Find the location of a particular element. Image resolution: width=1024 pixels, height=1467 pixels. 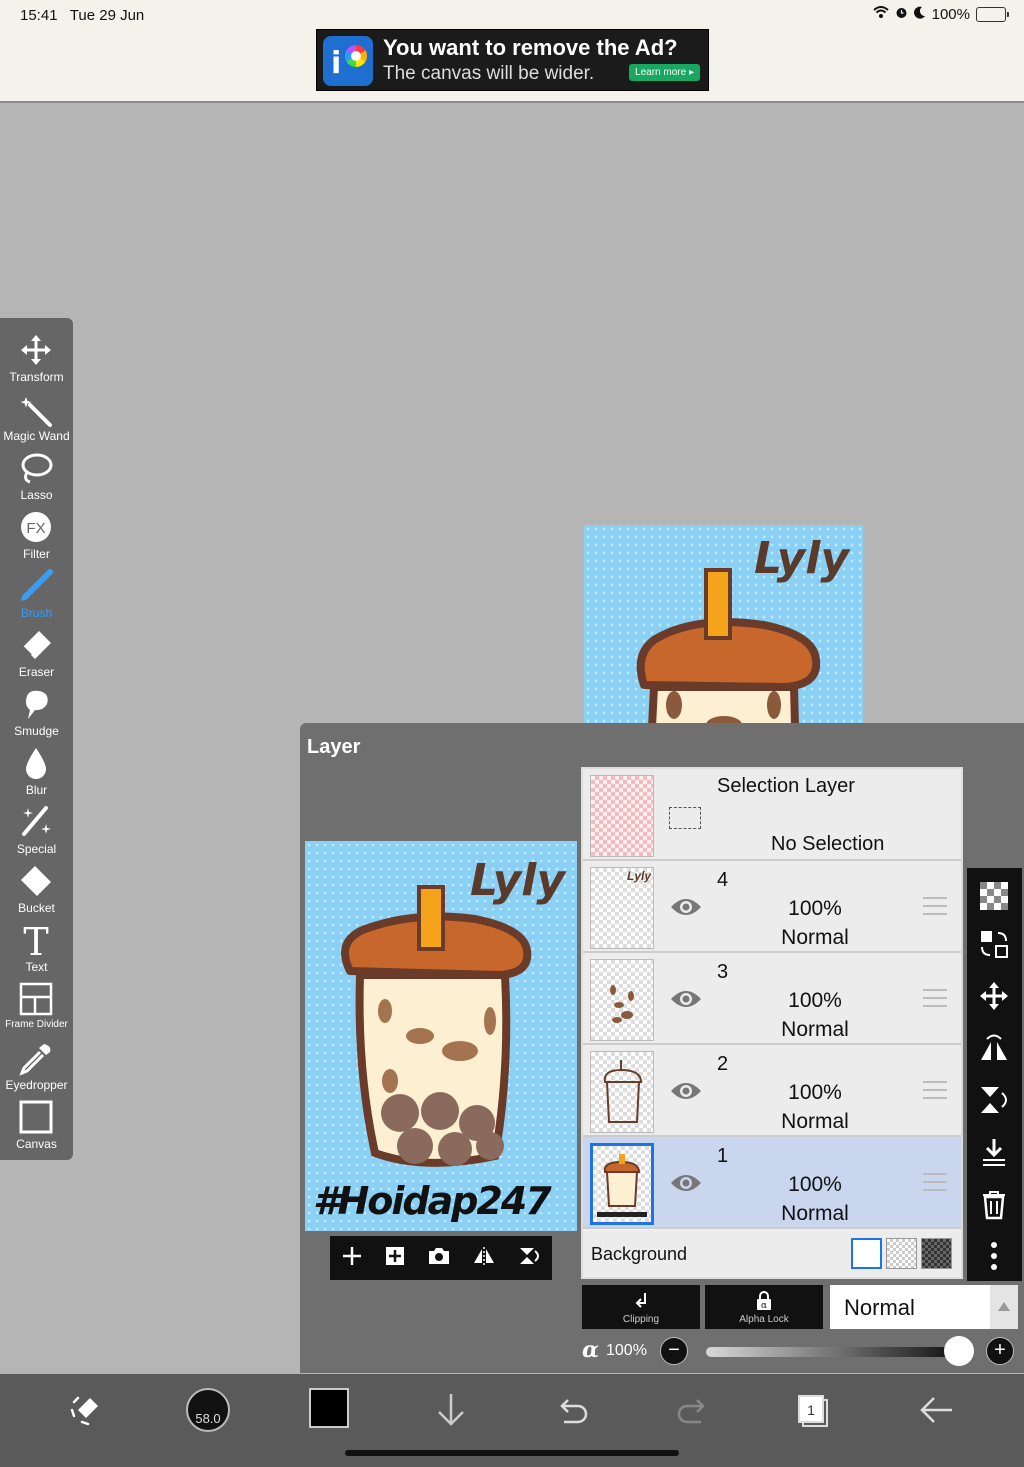

canvas-preview: Lyly #Hoidap247 is located at coordinates (441, 1036).